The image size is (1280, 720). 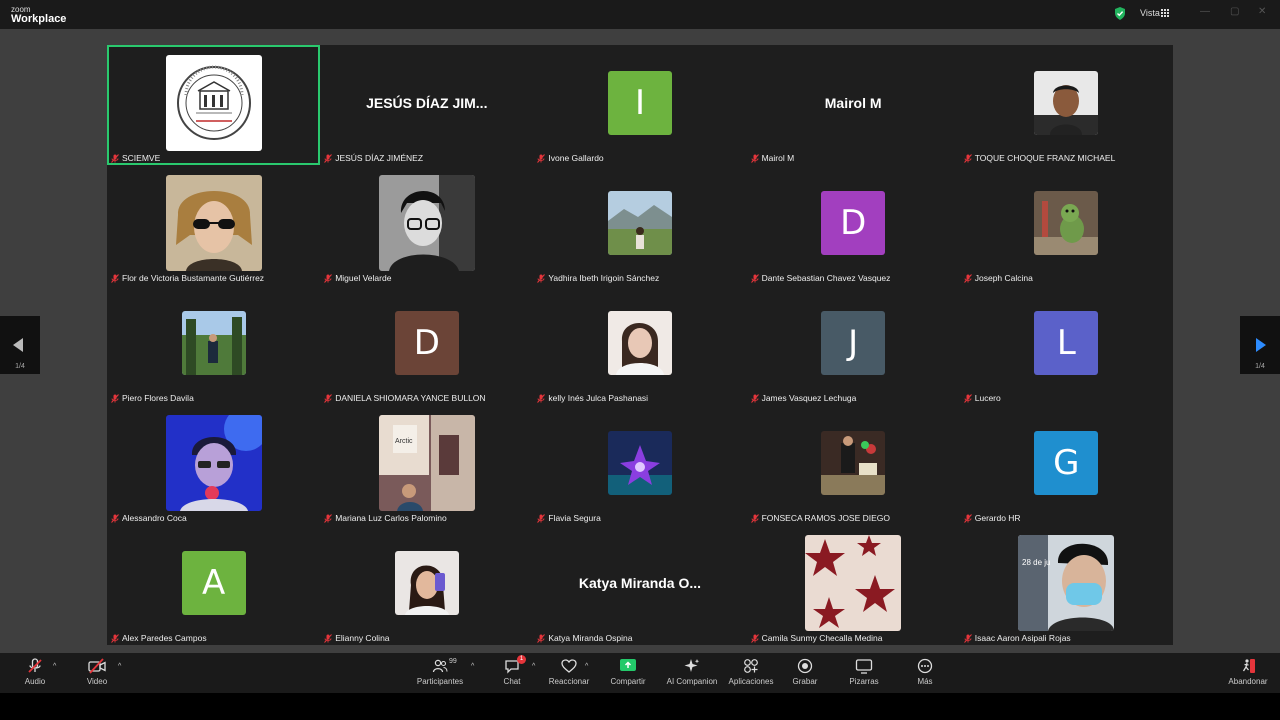 What do you see at coordinates (820, 518) in the screenshot?
I see `participant-nameplate: FONSECA RAMOS JOSE DIEGO` at bounding box center [820, 518].